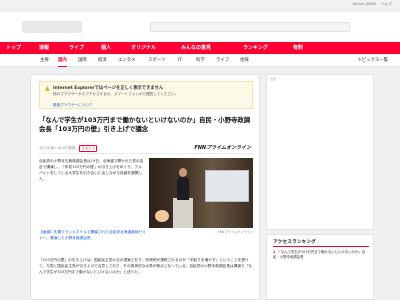 The image size is (400, 300). I want to click on search-input, so click(250, 27).